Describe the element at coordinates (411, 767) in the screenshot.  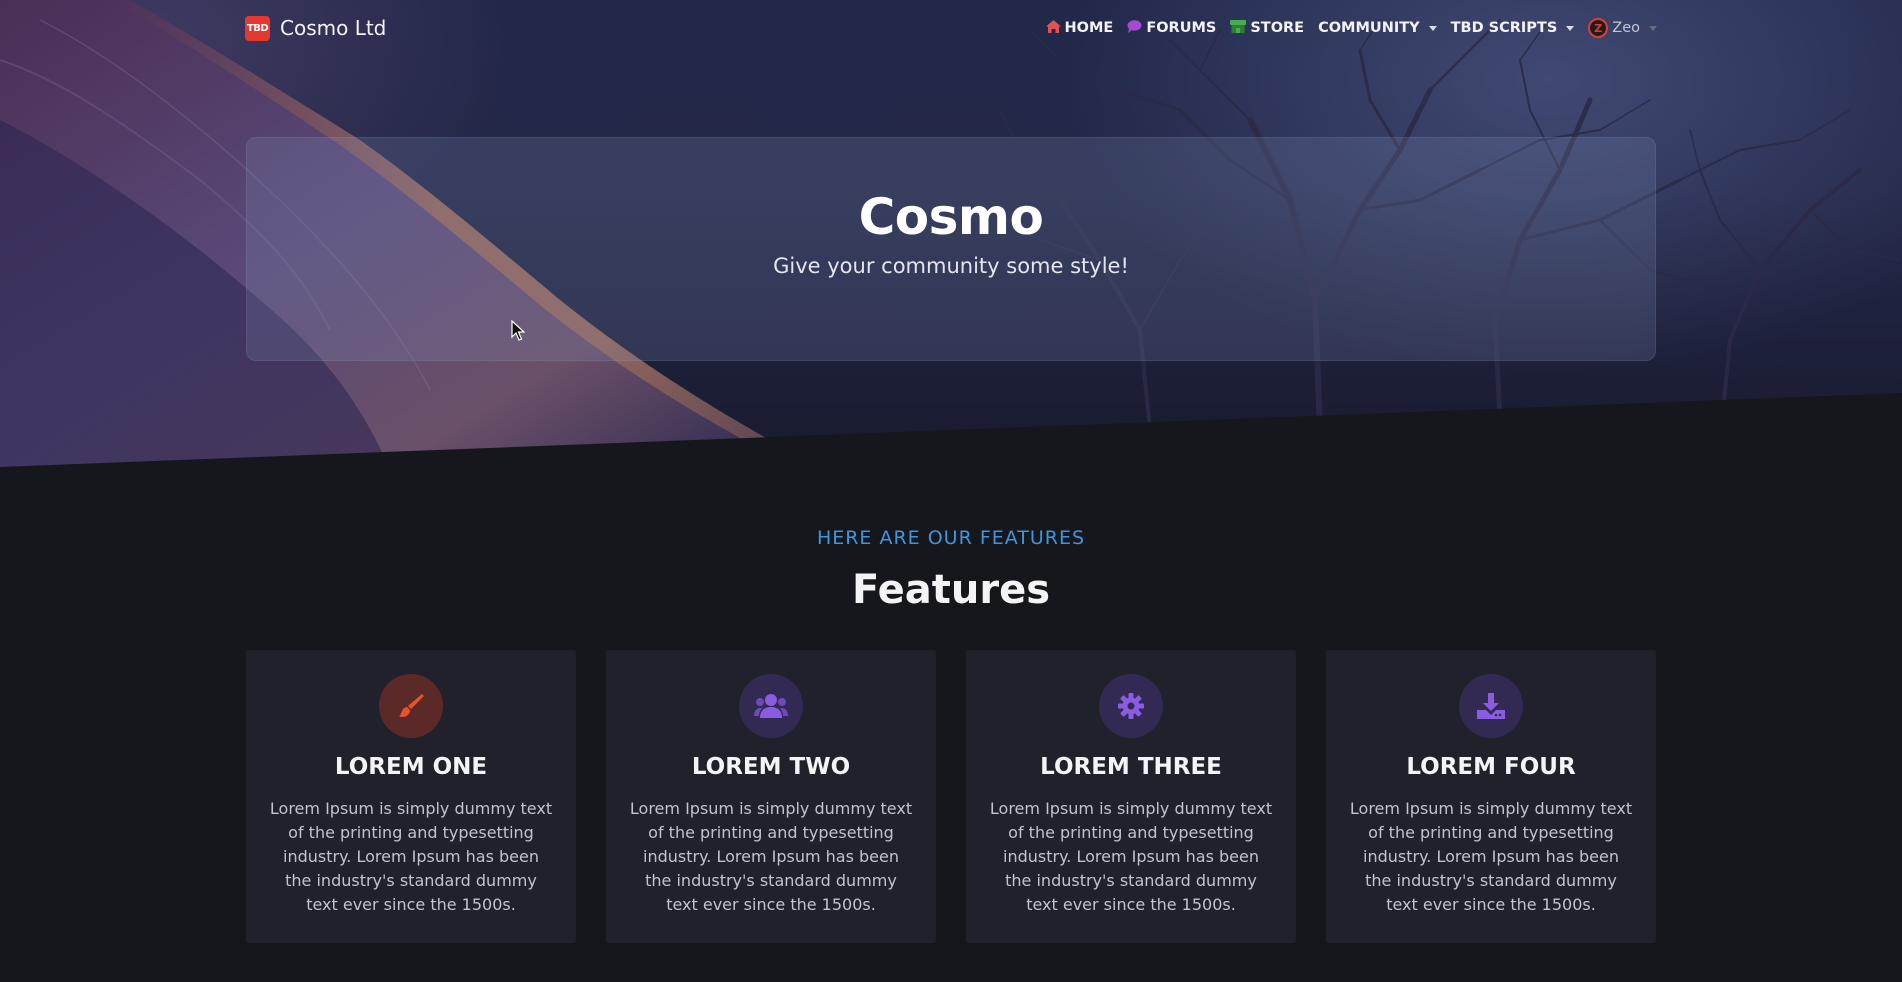
I see `feature-card-title: LOREM ONE` at that location.